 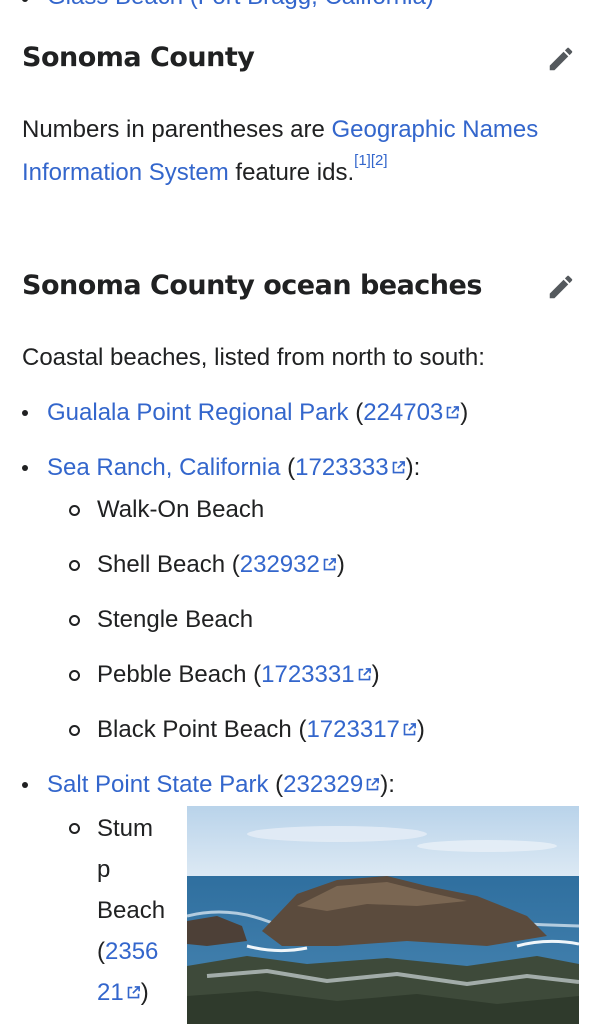 What do you see at coordinates (323, 784) in the screenshot?
I see `gnis-id-link: 232329` at bounding box center [323, 784].